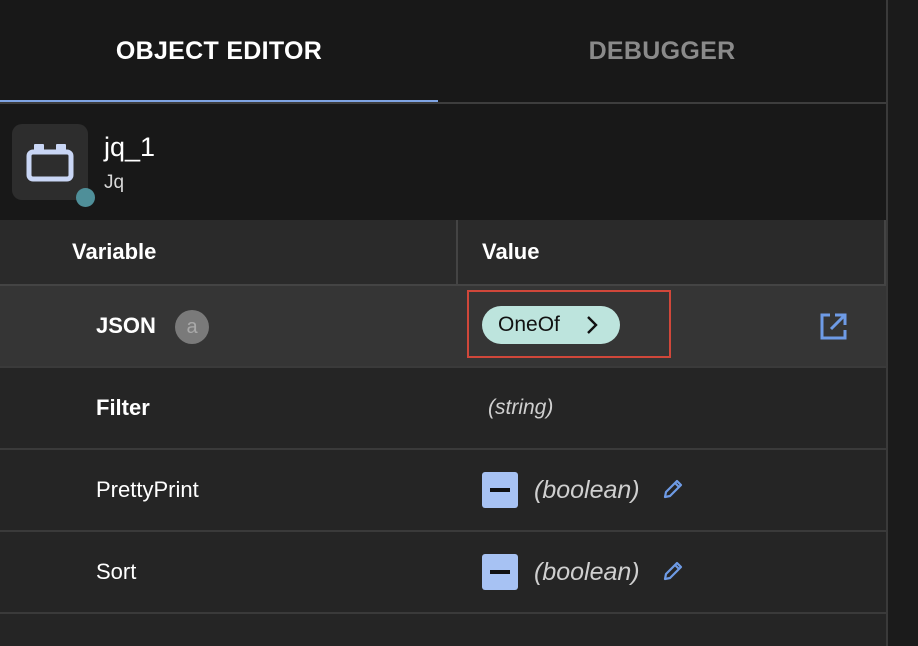 The height and width of the screenshot is (646, 918). What do you see at coordinates (114, 251) in the screenshot?
I see `column-header-variable: Variable` at bounding box center [114, 251].